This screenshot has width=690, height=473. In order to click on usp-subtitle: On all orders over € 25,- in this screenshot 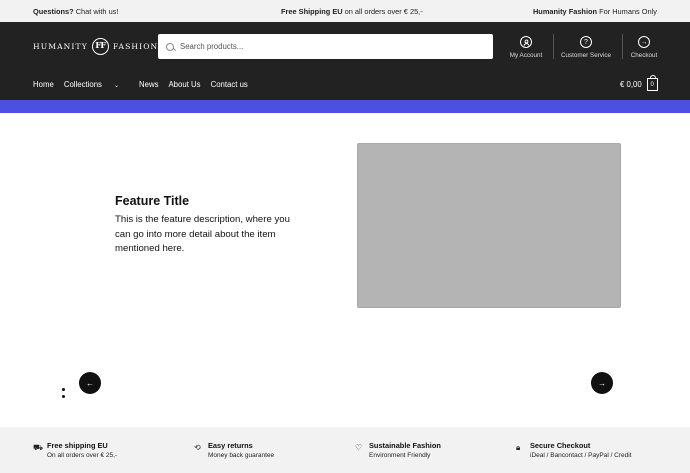, I will do `click(82, 455)`.